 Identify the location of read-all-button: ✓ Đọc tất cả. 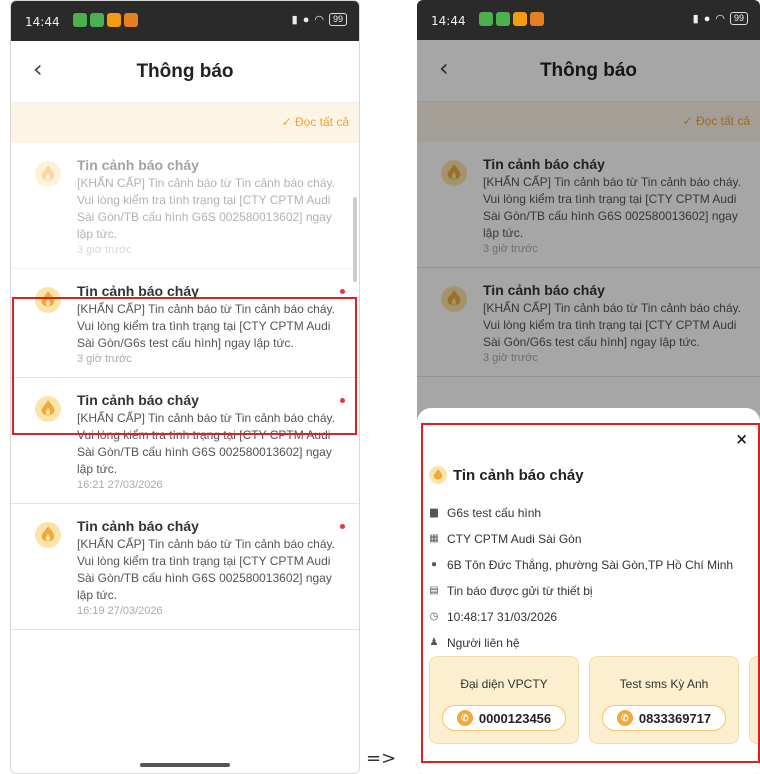
(315, 122).